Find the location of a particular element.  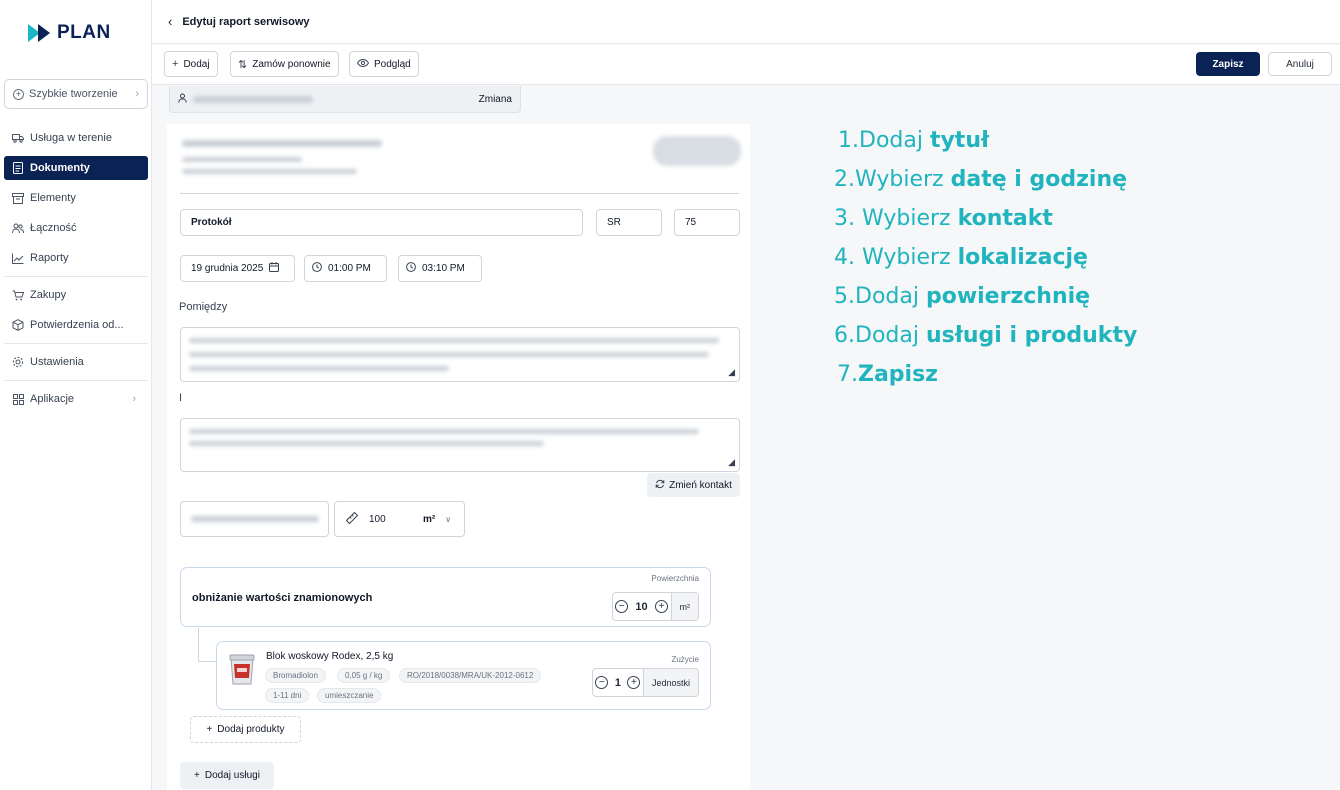

party-b-text-redacted is located at coordinates (366, 443).